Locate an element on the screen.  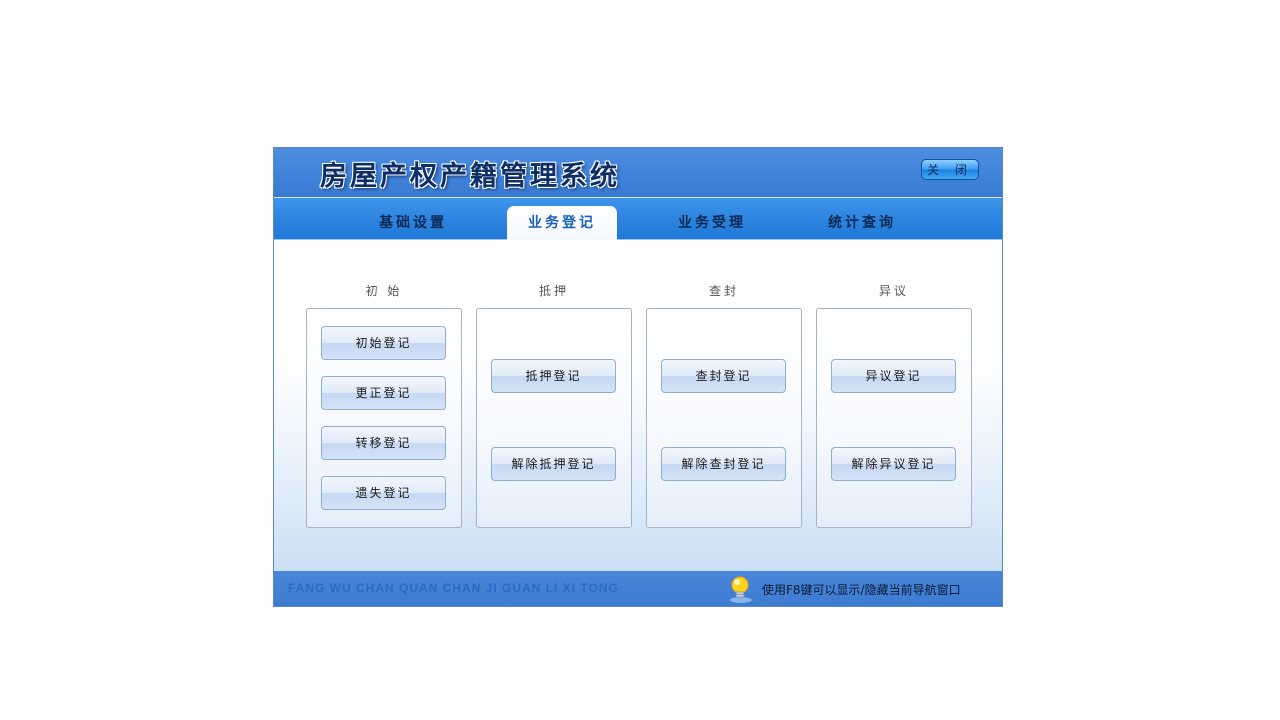
loss-registration-button: 遗失登记 is located at coordinates (383, 493).